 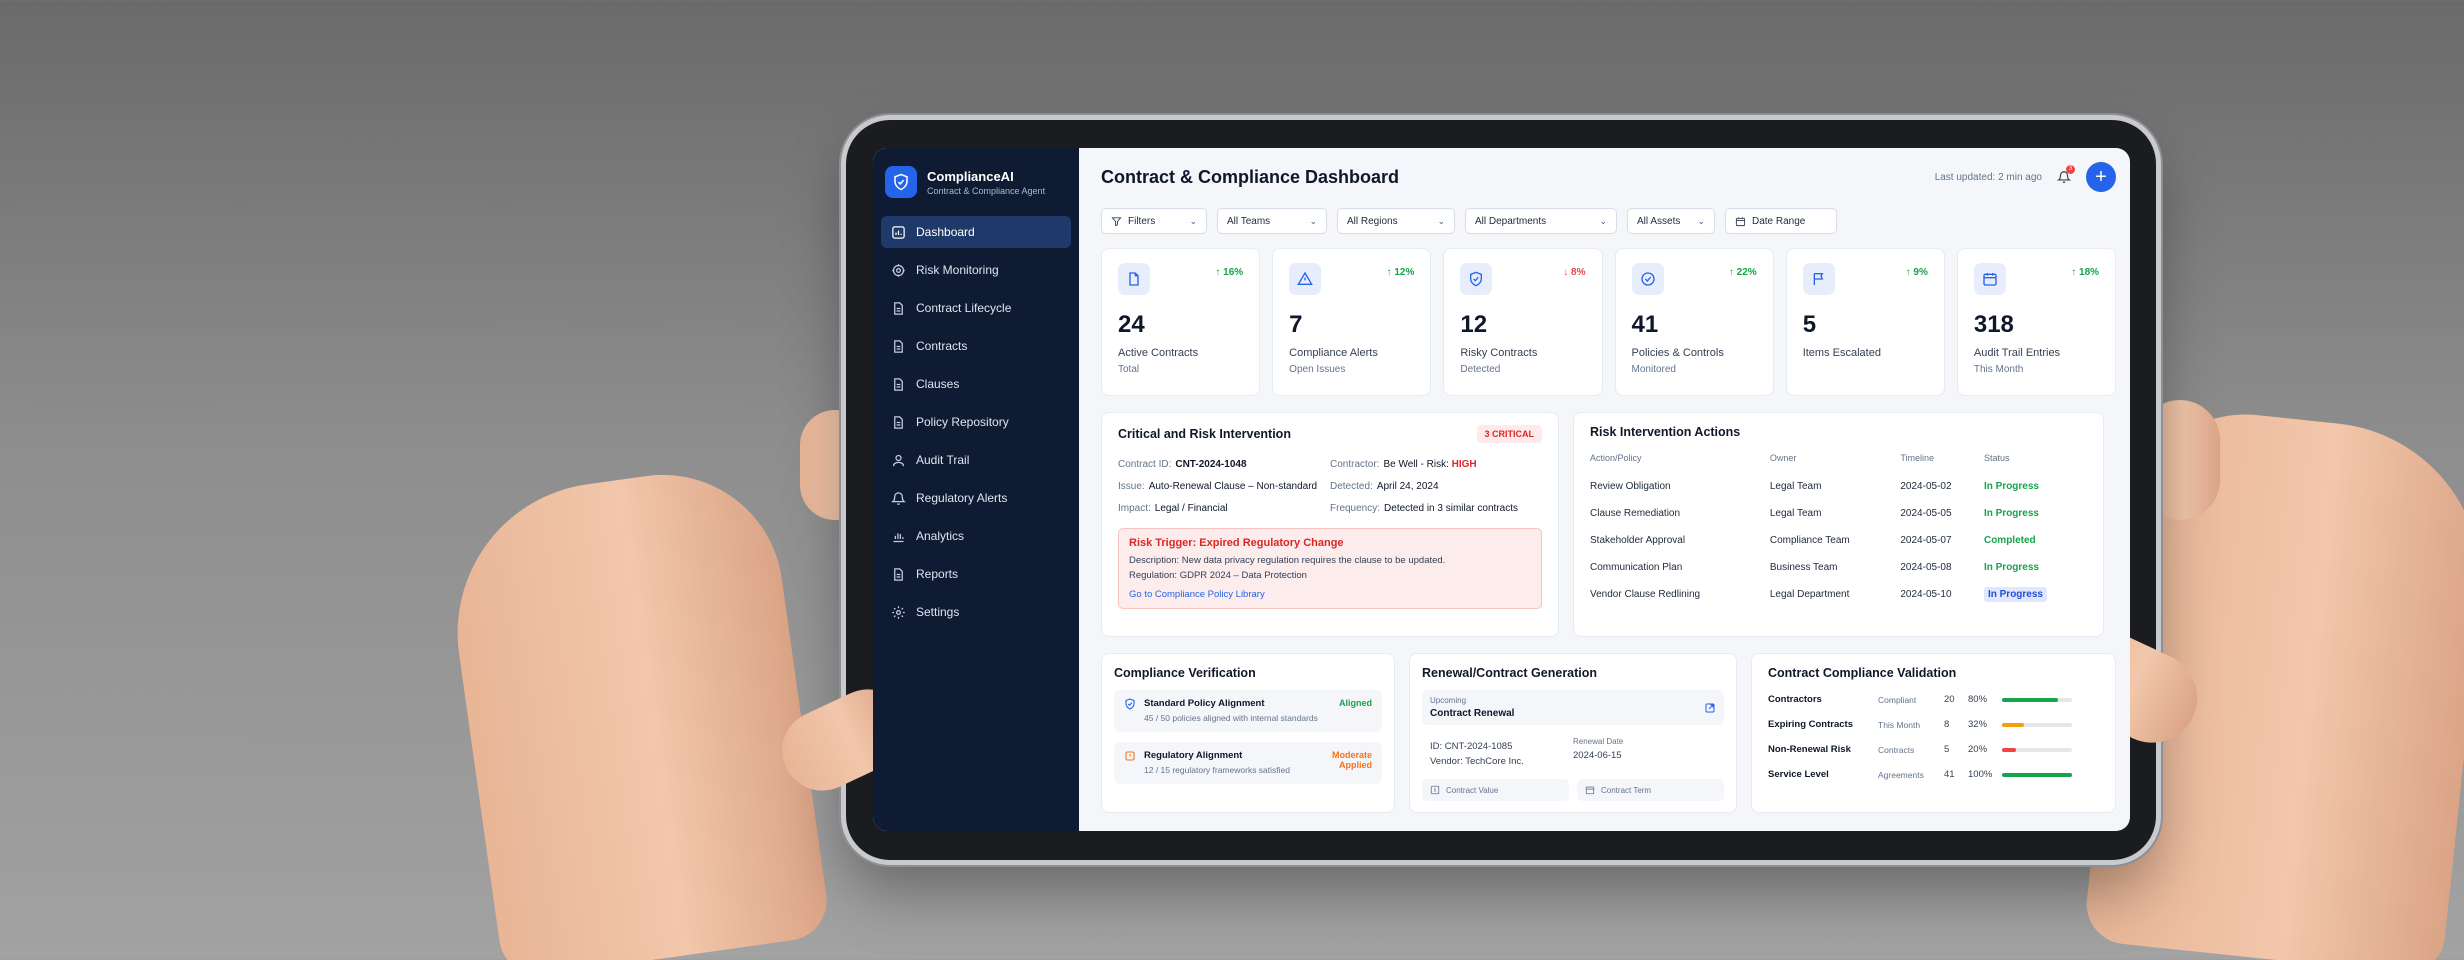 I want to click on sidebar-item-clauses: Clauses, so click(x=976, y=384).